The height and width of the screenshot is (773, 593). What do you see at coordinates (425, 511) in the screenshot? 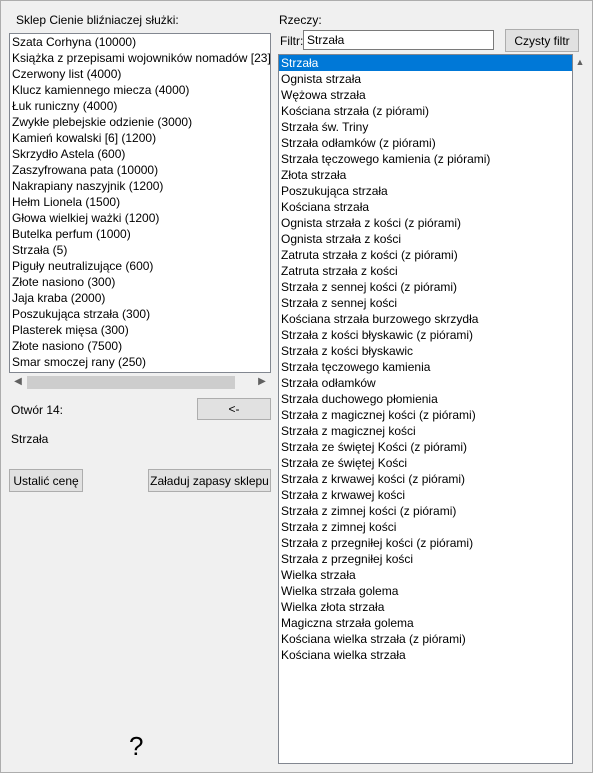
I see `list-item: Strzała z zimnej kości (z piórami)` at bounding box center [425, 511].